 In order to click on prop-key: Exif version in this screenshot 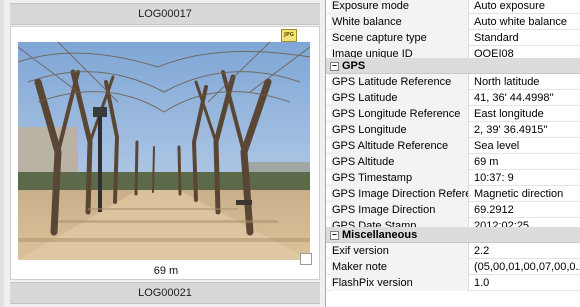, I will do `click(400, 251)`.